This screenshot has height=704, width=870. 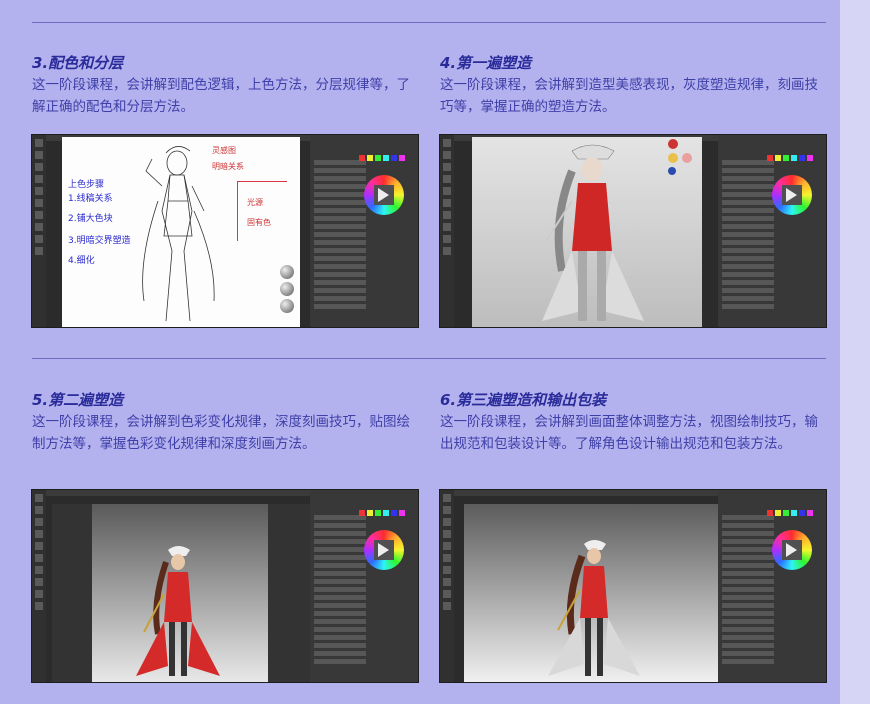 What do you see at coordinates (72, 593) in the screenshot?
I see `canvas-margin-left` at bounding box center [72, 593].